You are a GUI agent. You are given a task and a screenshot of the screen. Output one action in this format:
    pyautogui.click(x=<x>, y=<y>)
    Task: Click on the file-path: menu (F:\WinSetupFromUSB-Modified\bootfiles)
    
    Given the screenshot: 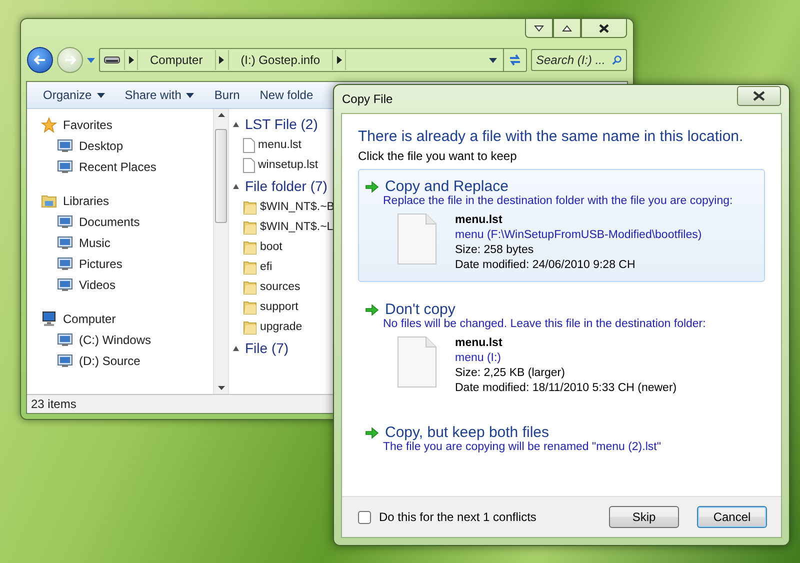 What is the action you would take?
    pyautogui.click(x=578, y=235)
    